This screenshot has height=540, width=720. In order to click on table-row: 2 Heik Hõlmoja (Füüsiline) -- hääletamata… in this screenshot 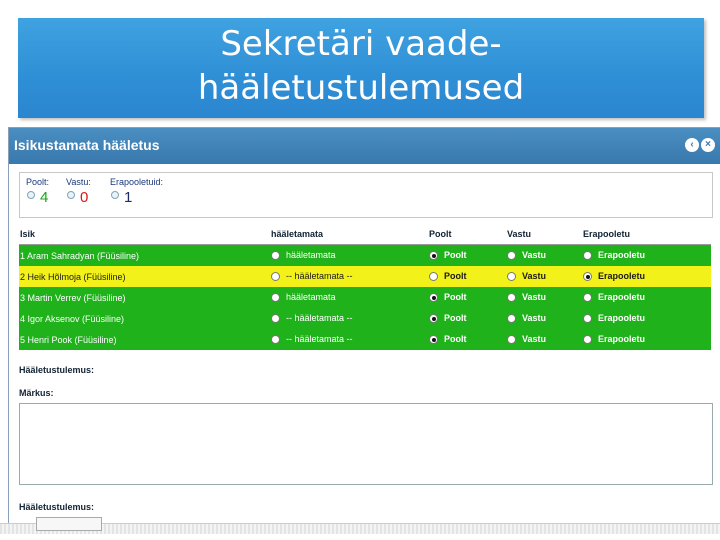, I will do `click(365, 276)`.